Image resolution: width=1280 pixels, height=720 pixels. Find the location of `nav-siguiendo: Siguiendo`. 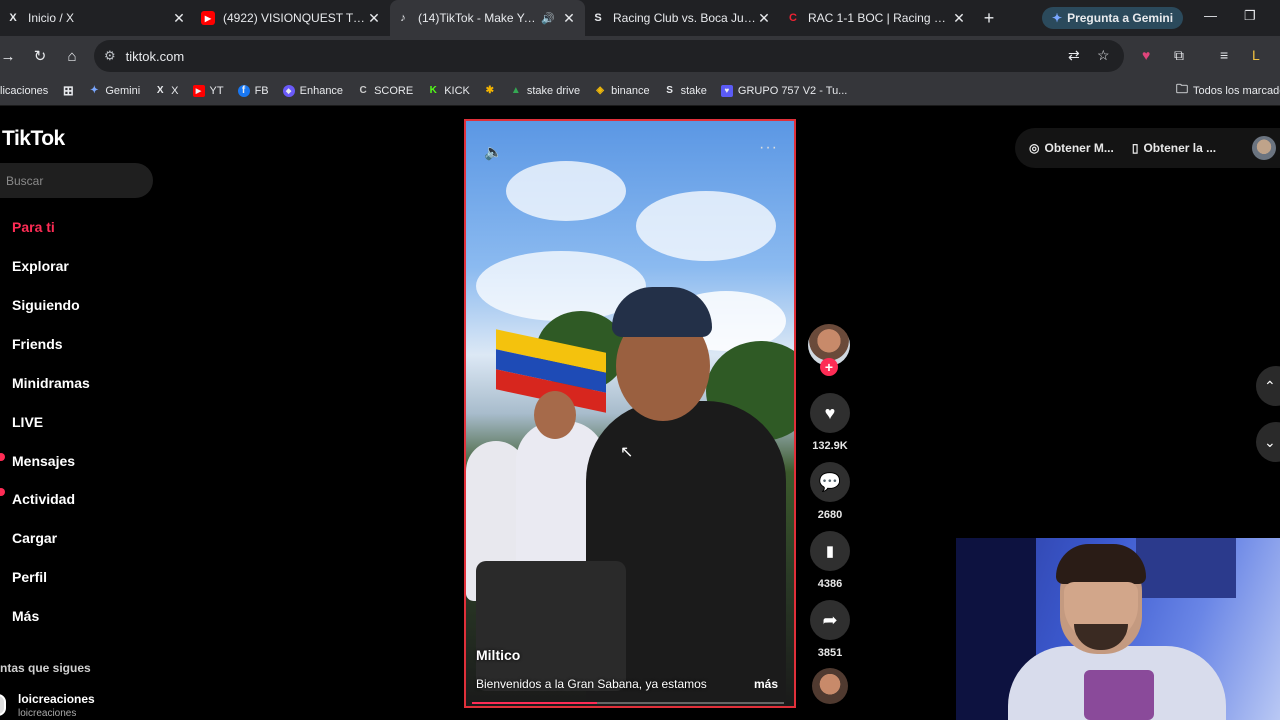

nav-siguiendo: Siguiendo is located at coordinates (46, 305).